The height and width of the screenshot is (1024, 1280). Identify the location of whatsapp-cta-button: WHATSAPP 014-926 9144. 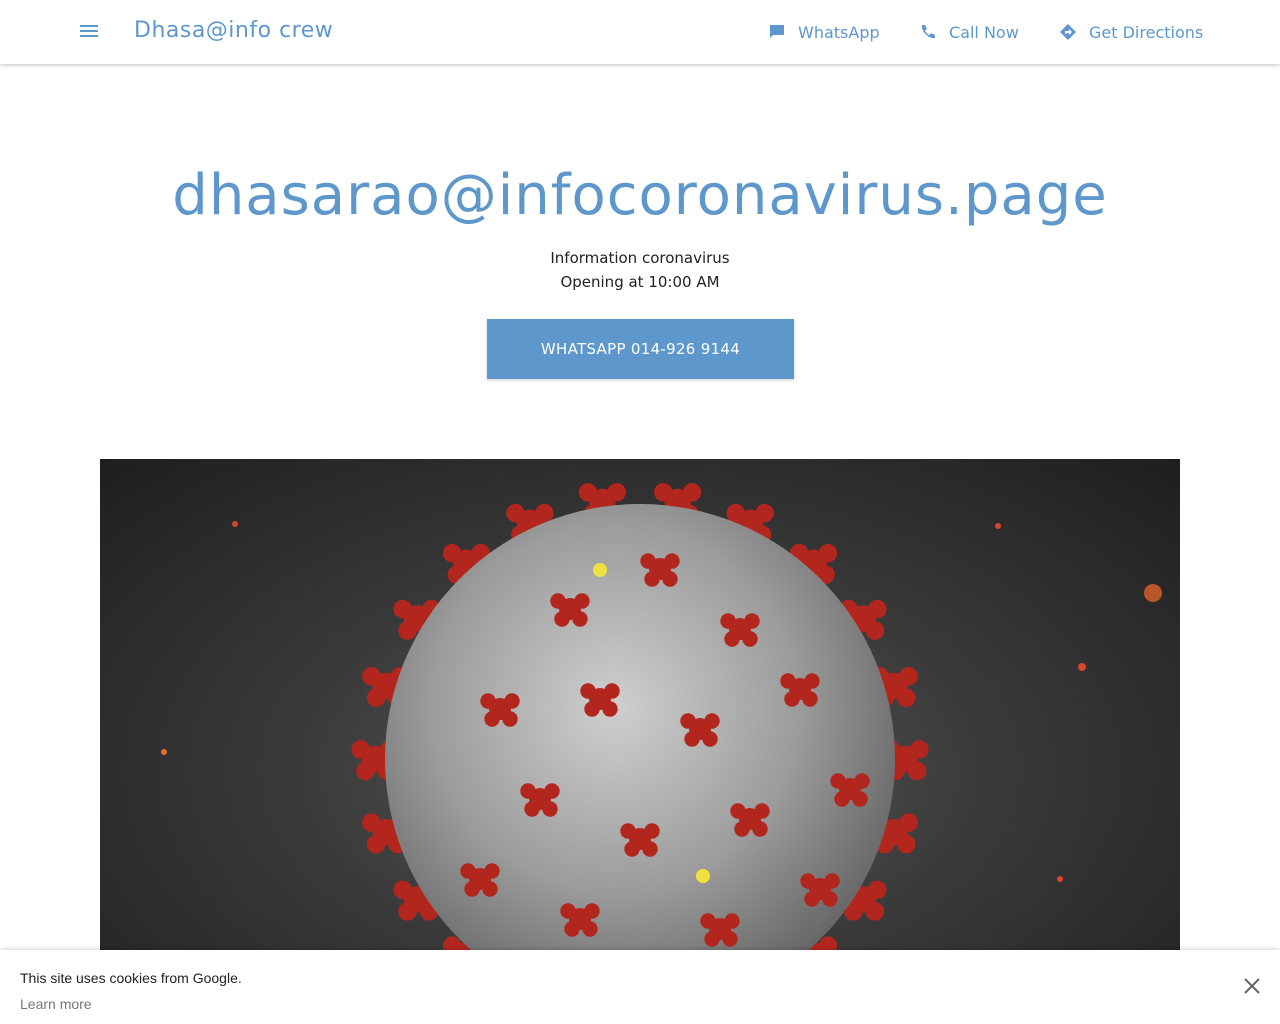
(640, 349).